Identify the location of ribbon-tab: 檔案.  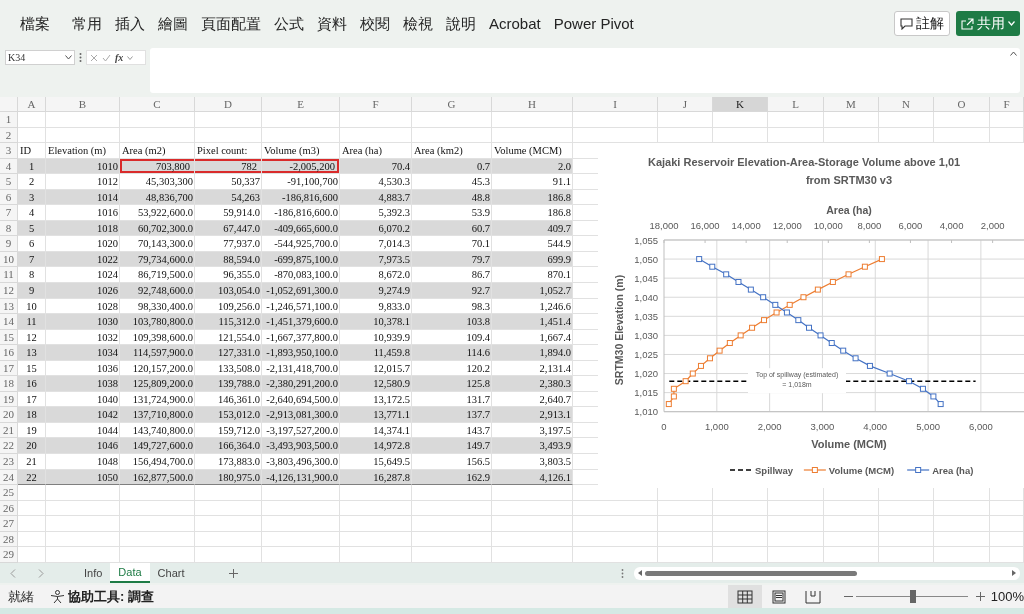
(35, 23).